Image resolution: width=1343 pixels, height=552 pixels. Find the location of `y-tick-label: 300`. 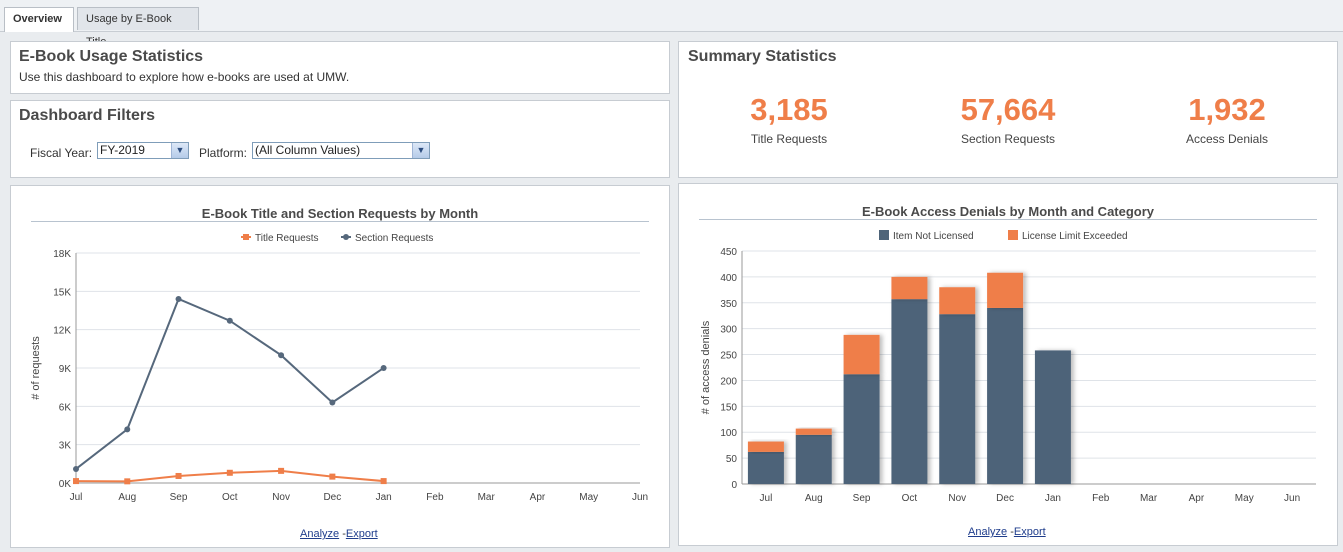

y-tick-label: 300 is located at coordinates (728, 330).